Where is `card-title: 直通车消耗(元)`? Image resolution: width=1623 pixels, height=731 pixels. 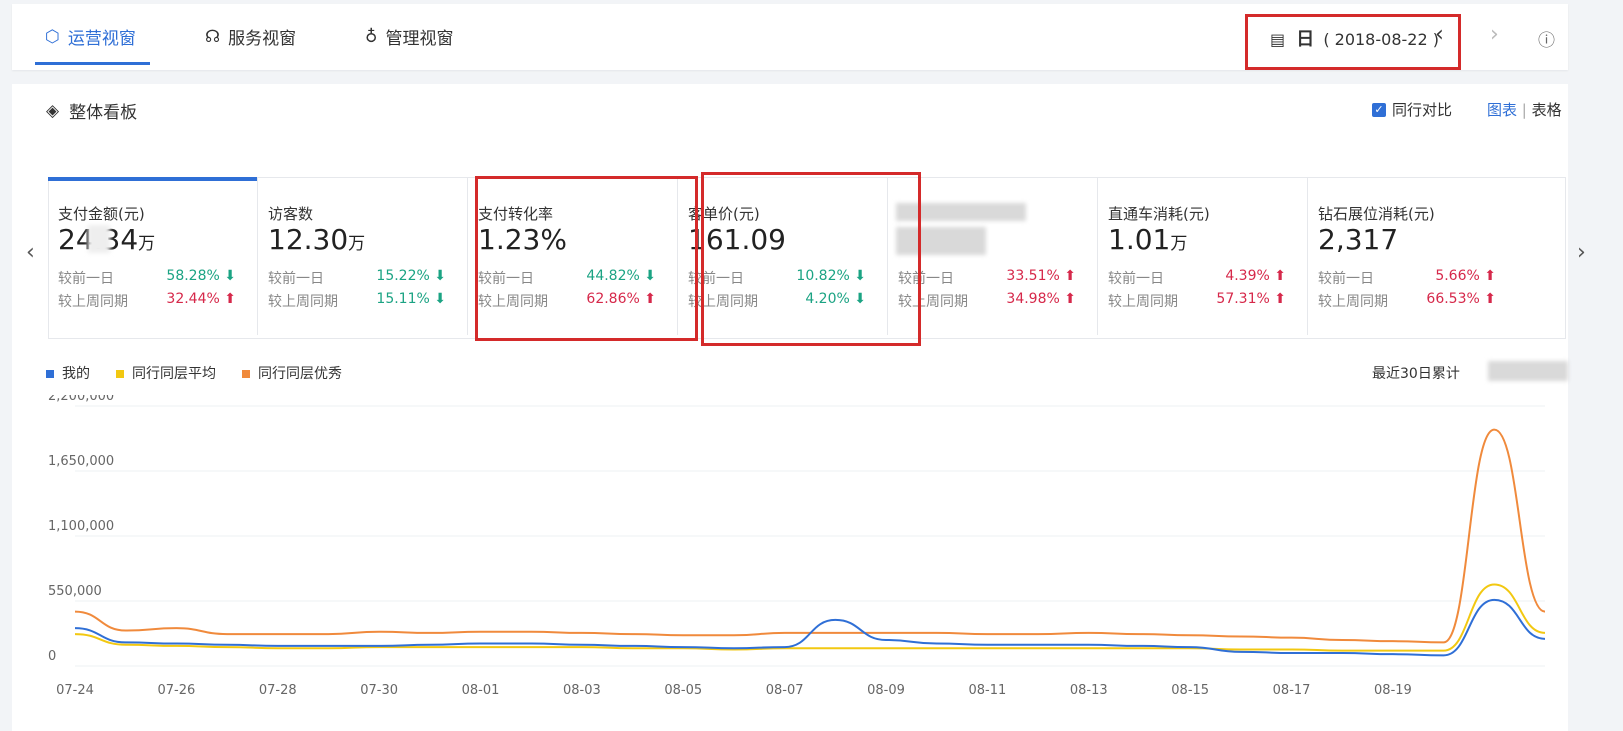 card-title: 直通车消耗(元) is located at coordinates (1159, 214).